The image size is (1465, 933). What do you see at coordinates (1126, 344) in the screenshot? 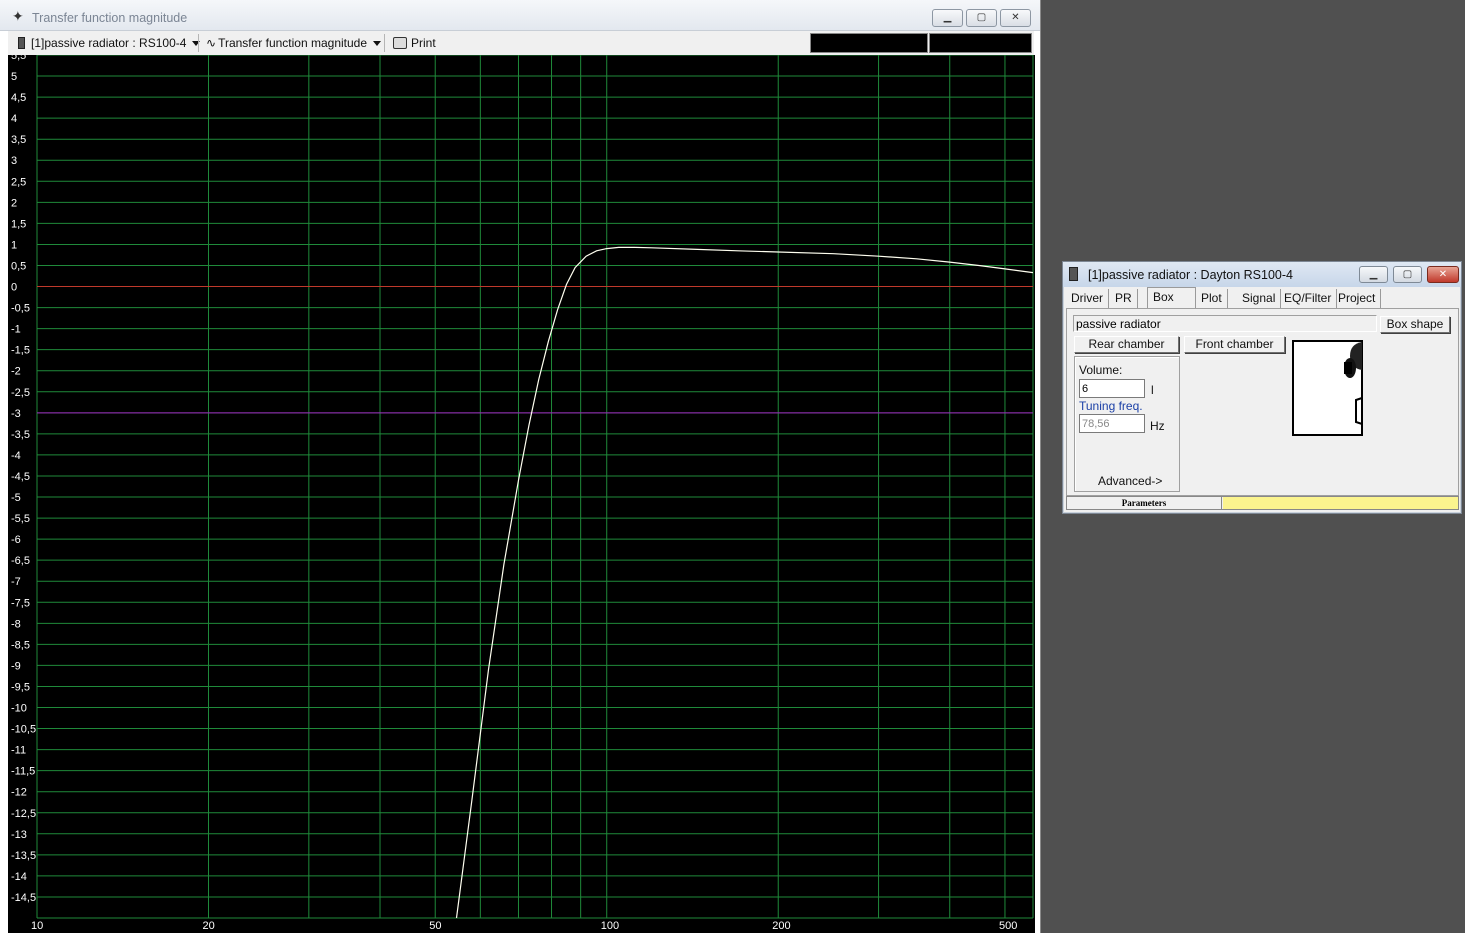
I see `rear-chamber-button: Rear chamber` at bounding box center [1126, 344].